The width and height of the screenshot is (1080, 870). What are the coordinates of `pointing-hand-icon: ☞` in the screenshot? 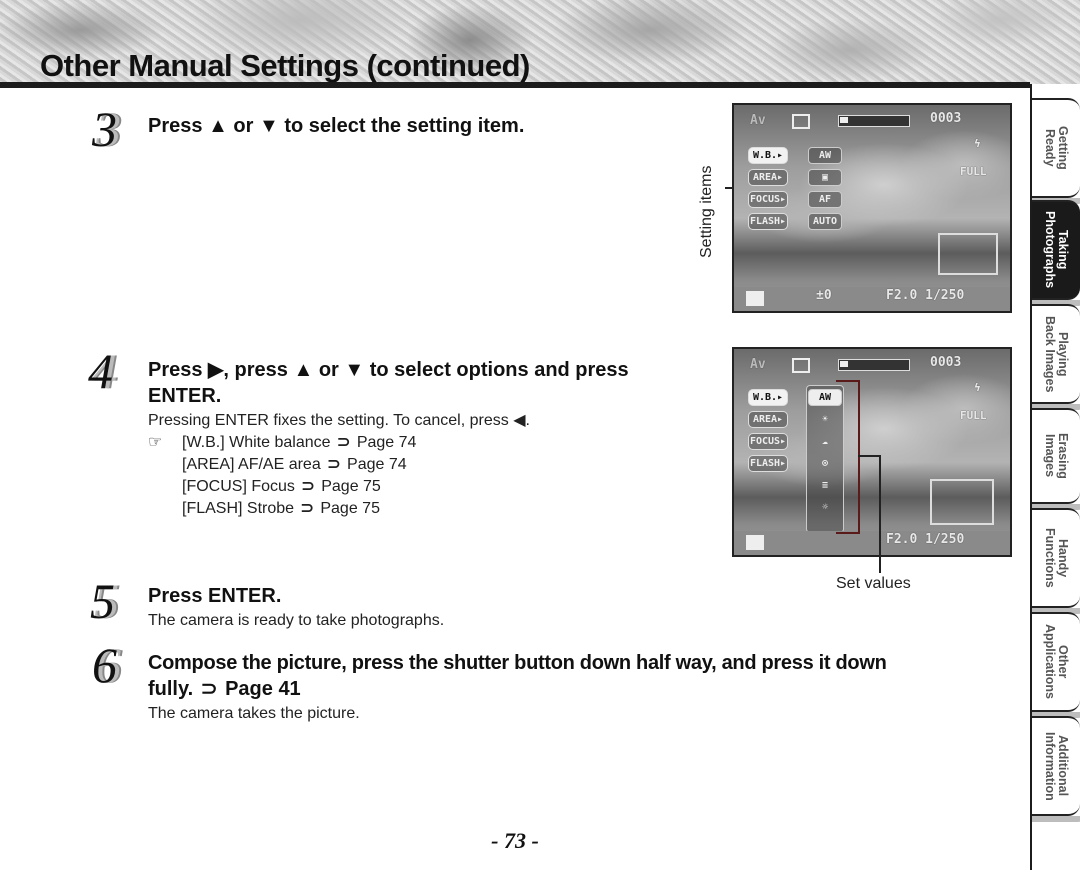 It's located at (155, 442).